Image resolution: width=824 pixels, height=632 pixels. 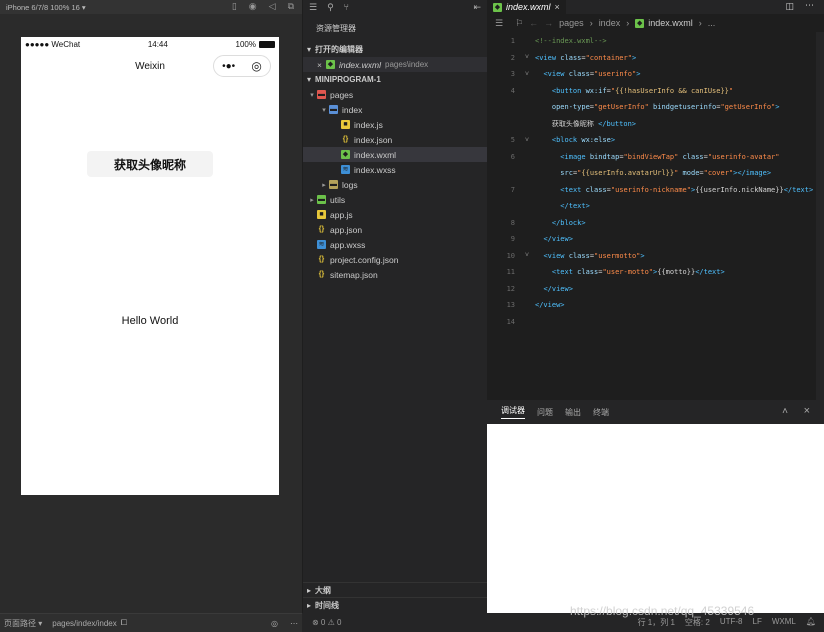 I want to click on more-icon: •●•, so click(x=228, y=66).